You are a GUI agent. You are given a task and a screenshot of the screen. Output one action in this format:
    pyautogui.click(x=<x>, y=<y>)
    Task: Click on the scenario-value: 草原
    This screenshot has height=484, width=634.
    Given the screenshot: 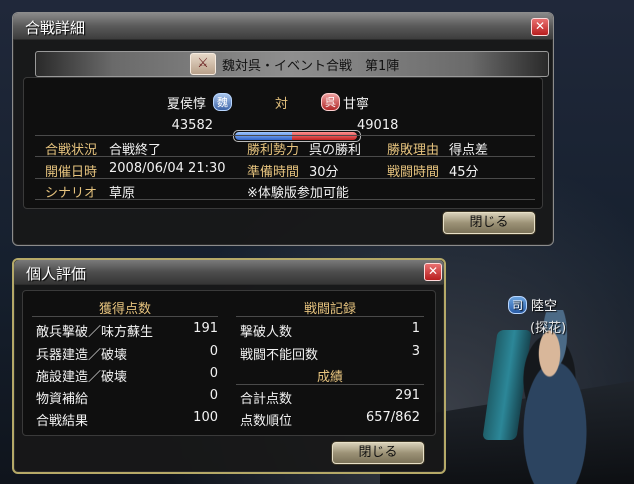 What is the action you would take?
    pyautogui.click(x=122, y=193)
    